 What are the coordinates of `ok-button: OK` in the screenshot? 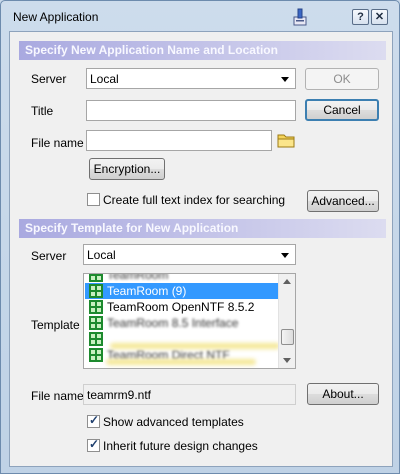 It's located at (342, 79).